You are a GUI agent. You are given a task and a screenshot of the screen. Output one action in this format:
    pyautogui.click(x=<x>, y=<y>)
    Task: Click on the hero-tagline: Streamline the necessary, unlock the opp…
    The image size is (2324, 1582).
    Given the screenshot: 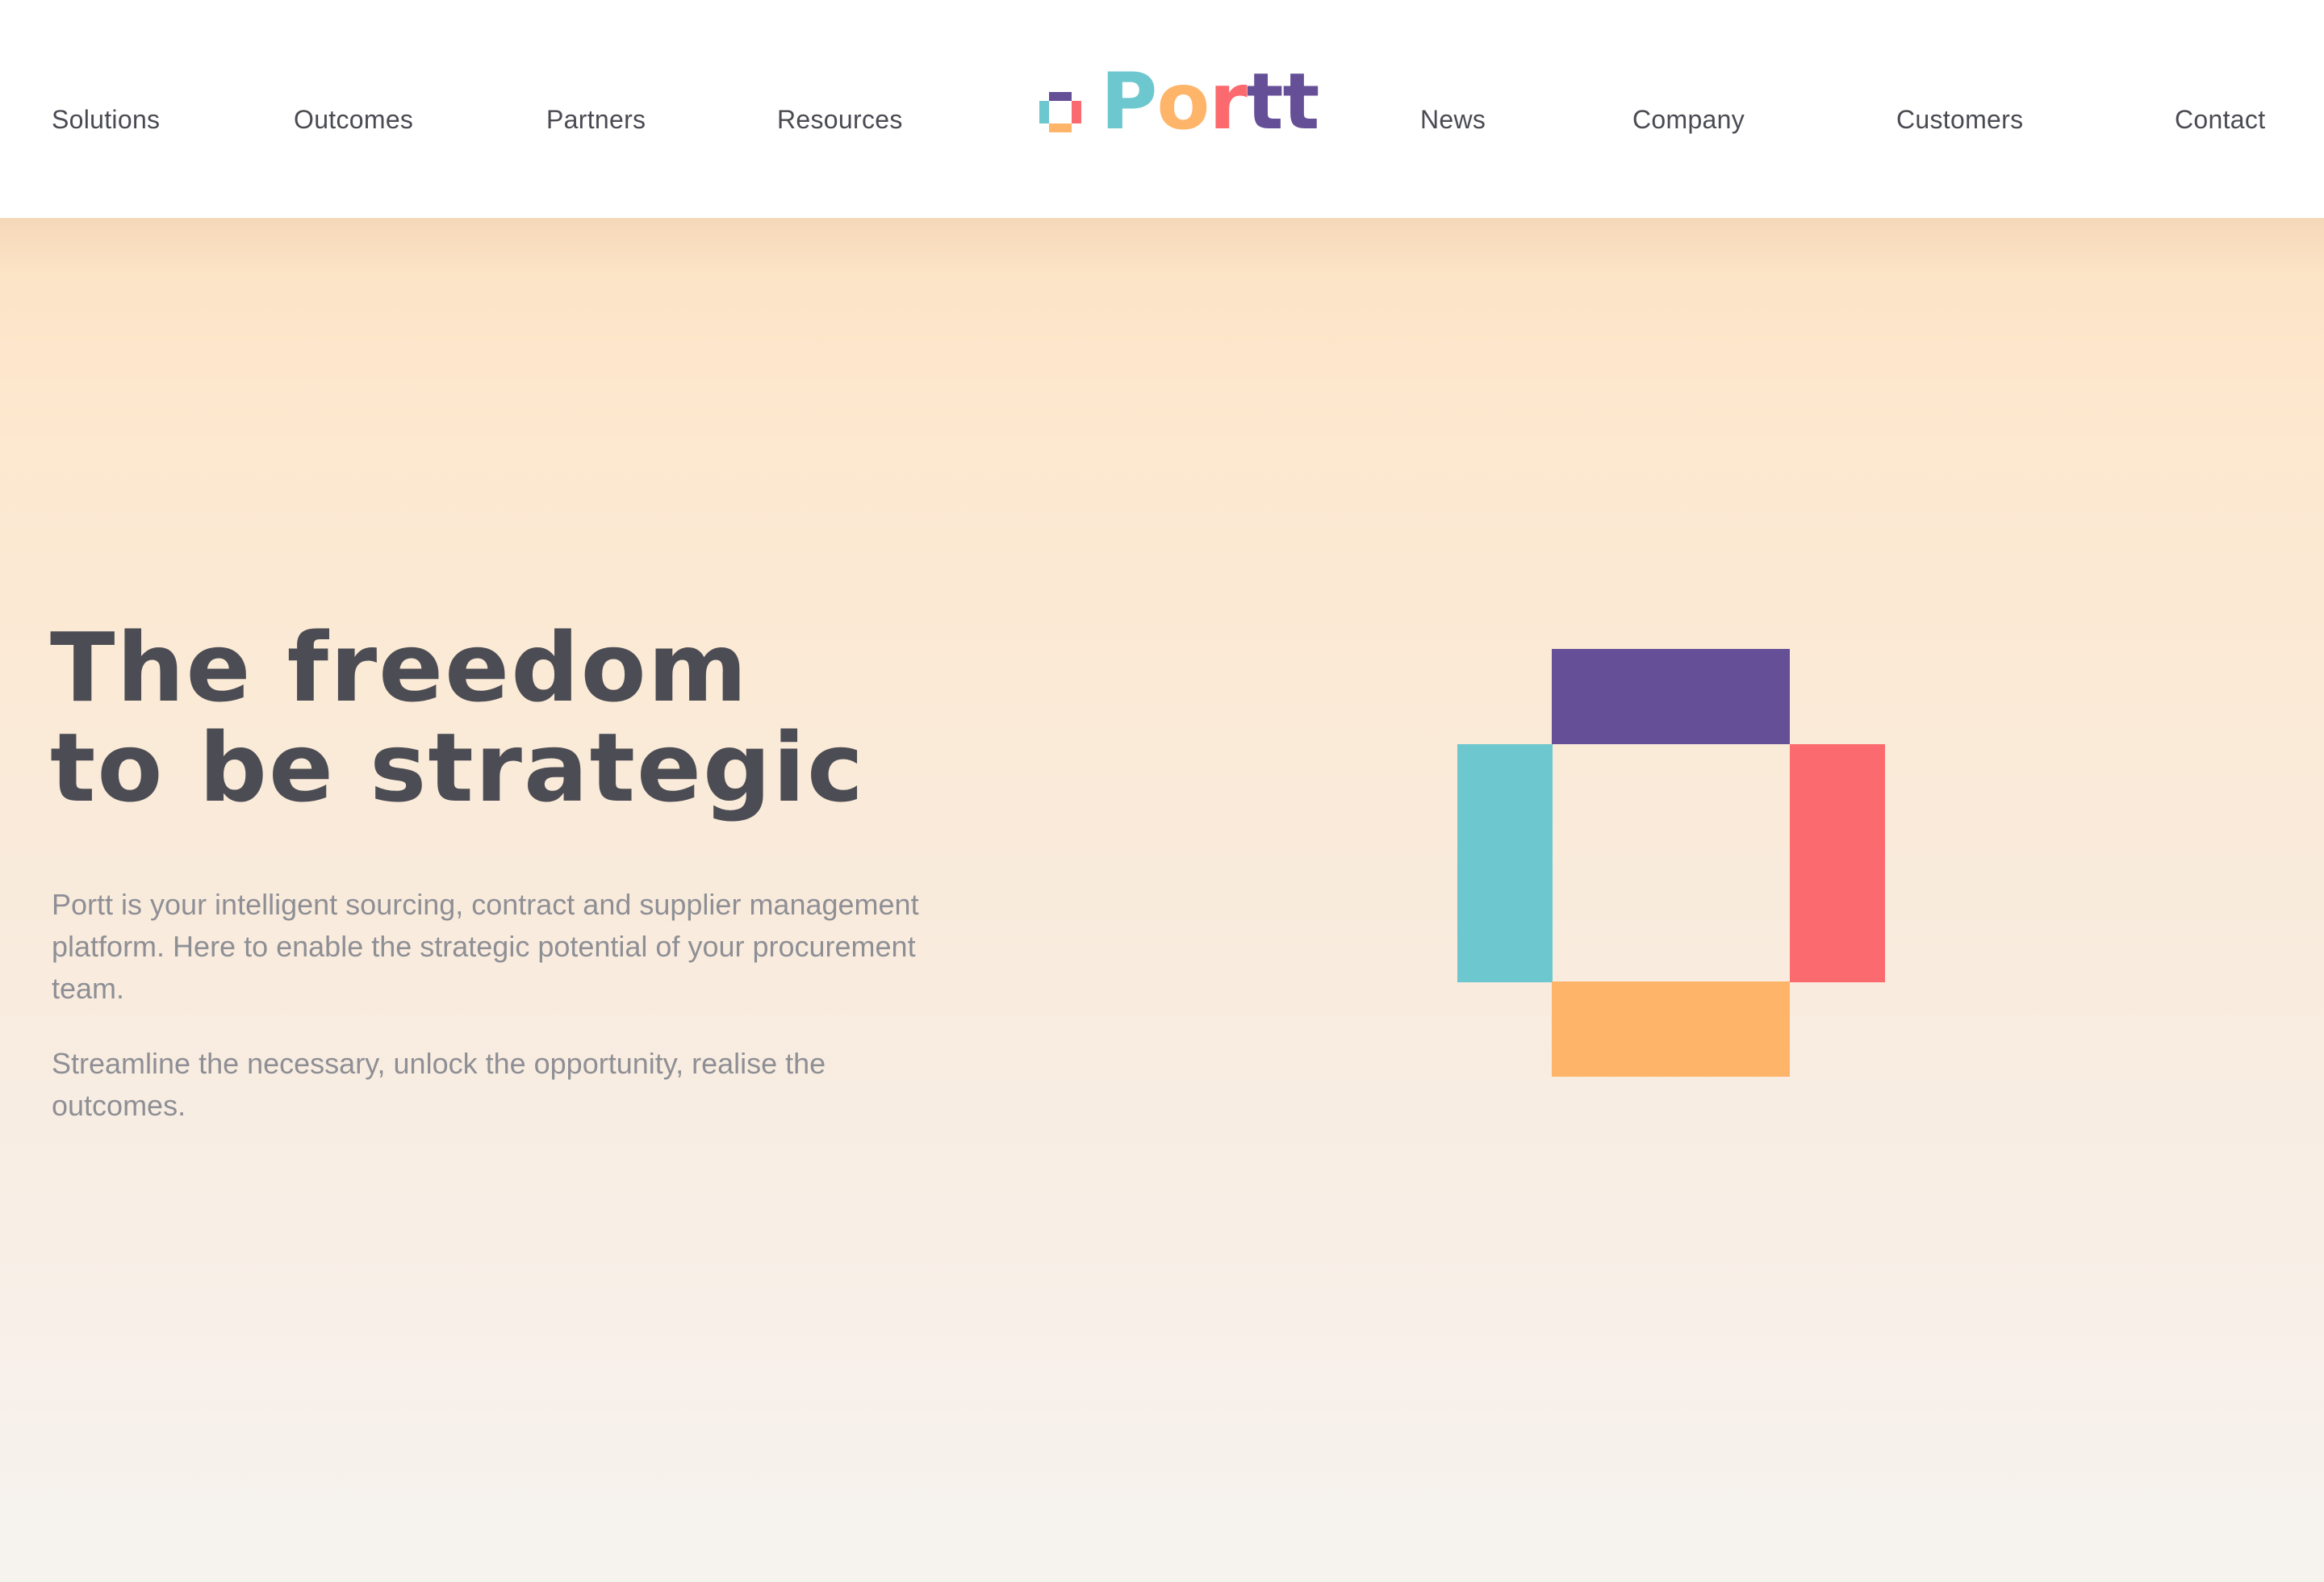 What is the action you would take?
    pyautogui.click(x=439, y=1084)
    